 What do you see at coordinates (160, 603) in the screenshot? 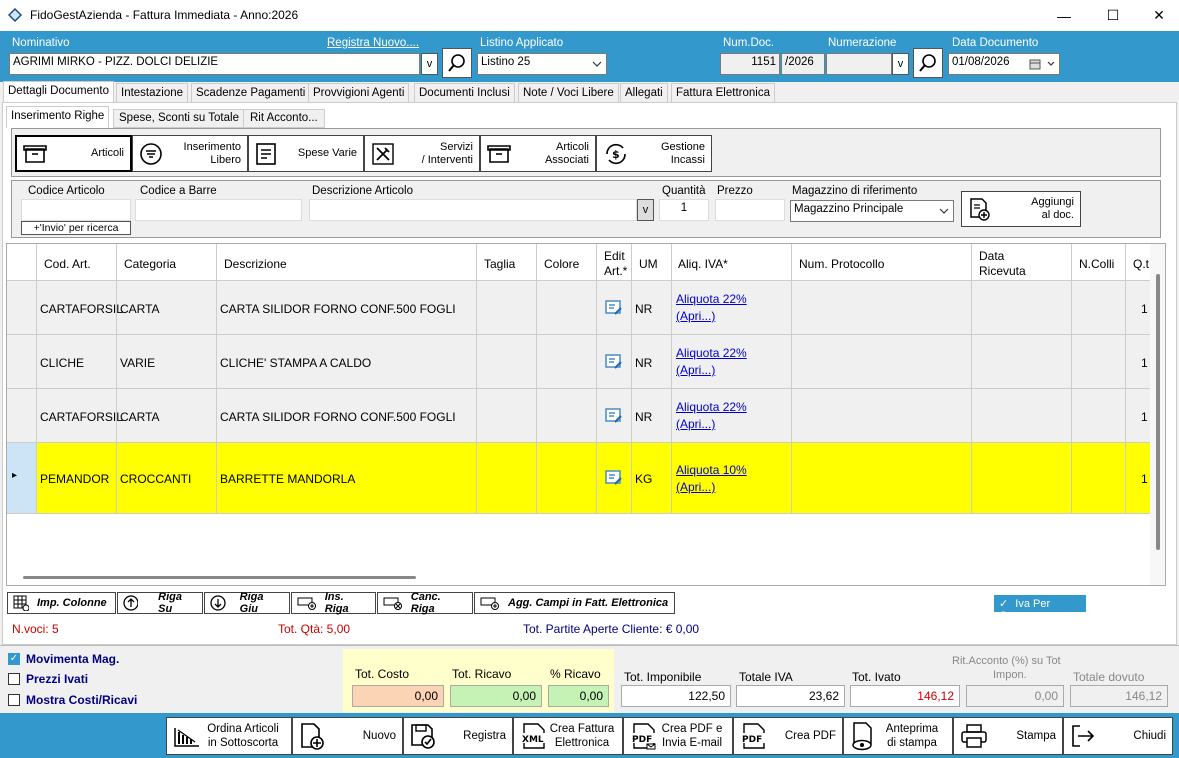
I see `riga-su-button: Riga Su` at bounding box center [160, 603].